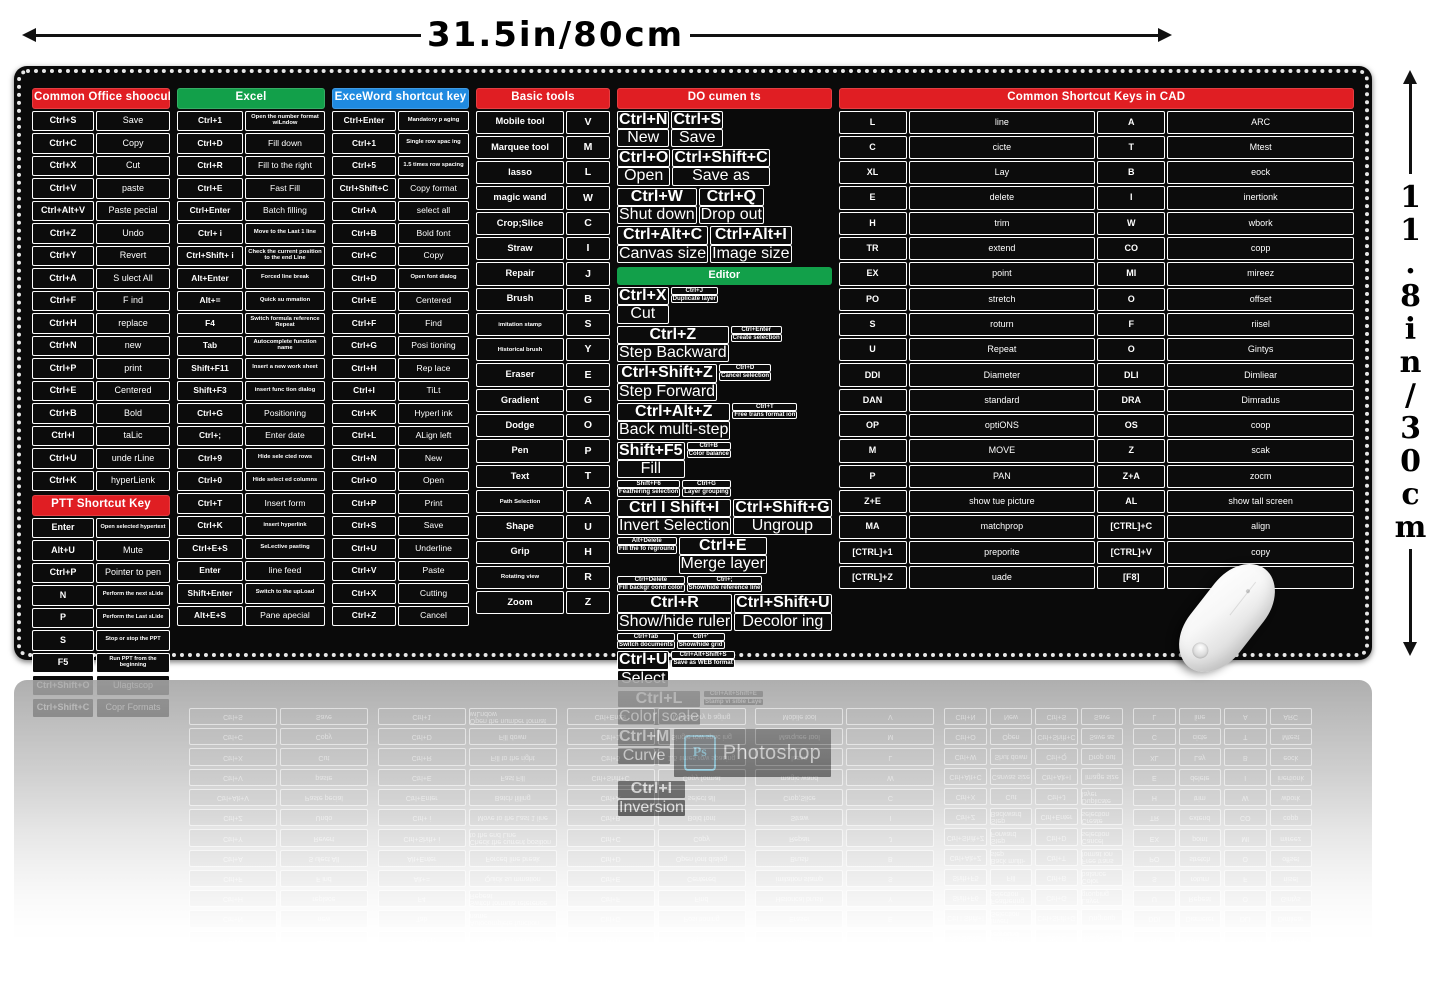  I want to click on table-row: Ctrl+W Shut down Ctrl+Q Drop out, so click(724, 206).